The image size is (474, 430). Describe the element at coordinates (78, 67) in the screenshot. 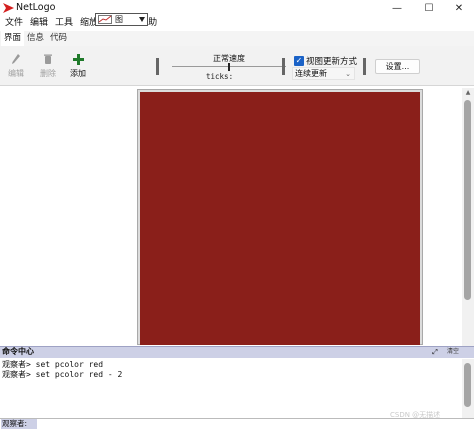

I see `add-button: 添加` at that location.